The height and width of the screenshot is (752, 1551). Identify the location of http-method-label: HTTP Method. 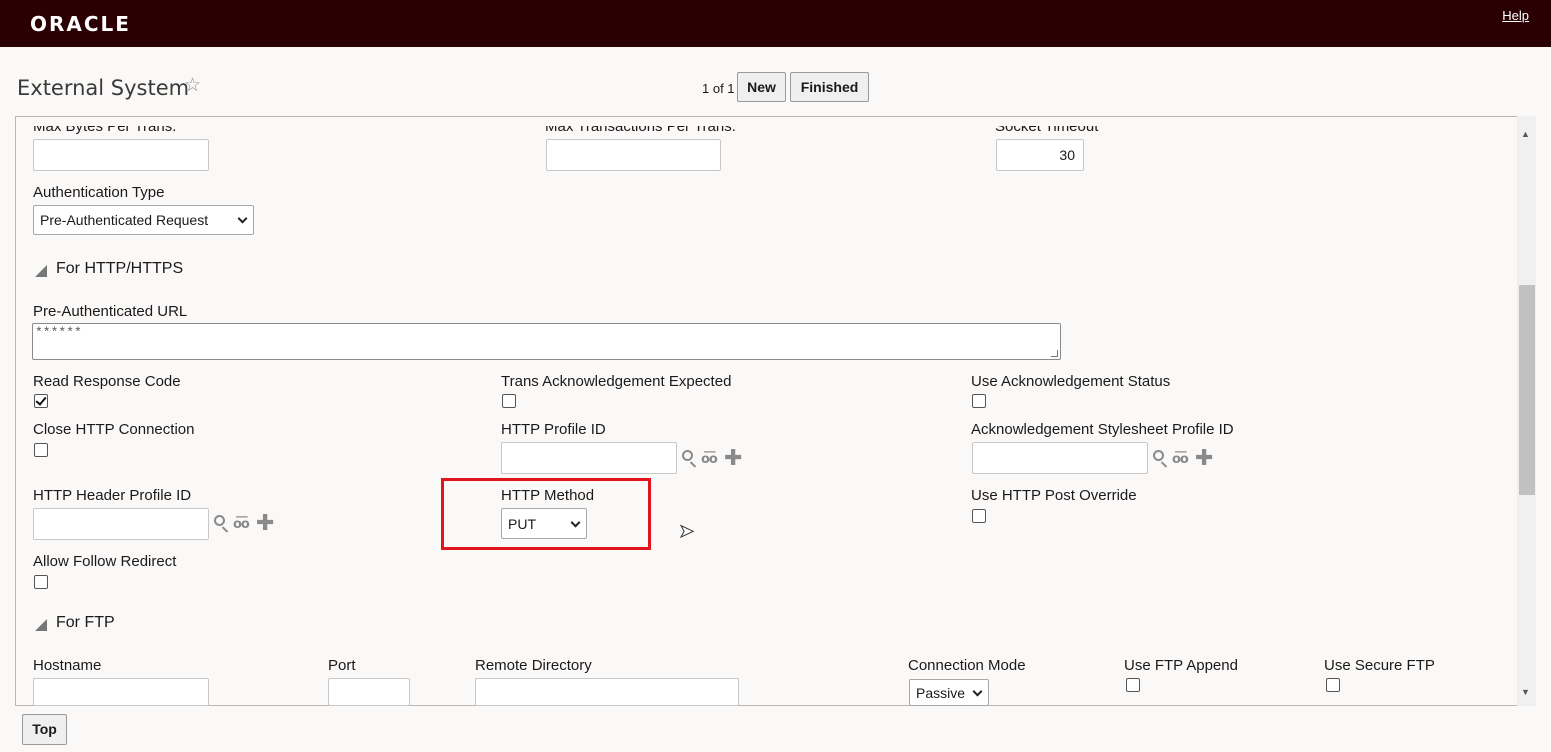
(548, 495).